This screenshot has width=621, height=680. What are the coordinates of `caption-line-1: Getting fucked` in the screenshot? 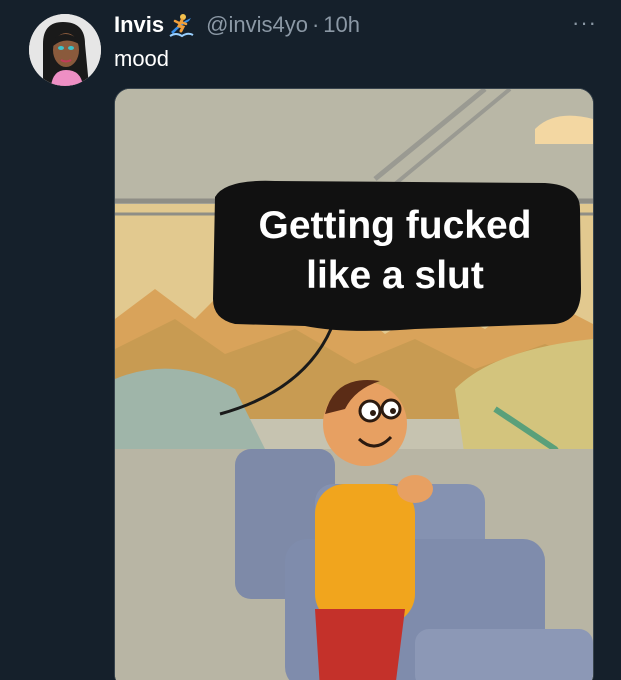 It's located at (395, 225).